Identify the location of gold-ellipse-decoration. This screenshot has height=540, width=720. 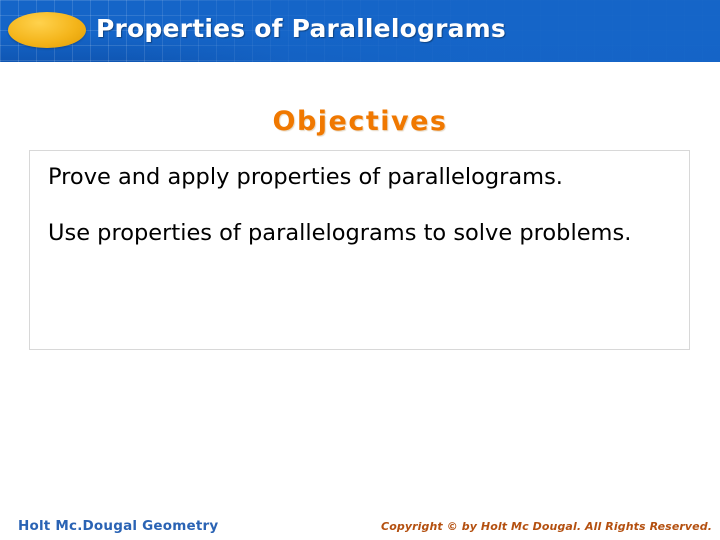
(47, 30).